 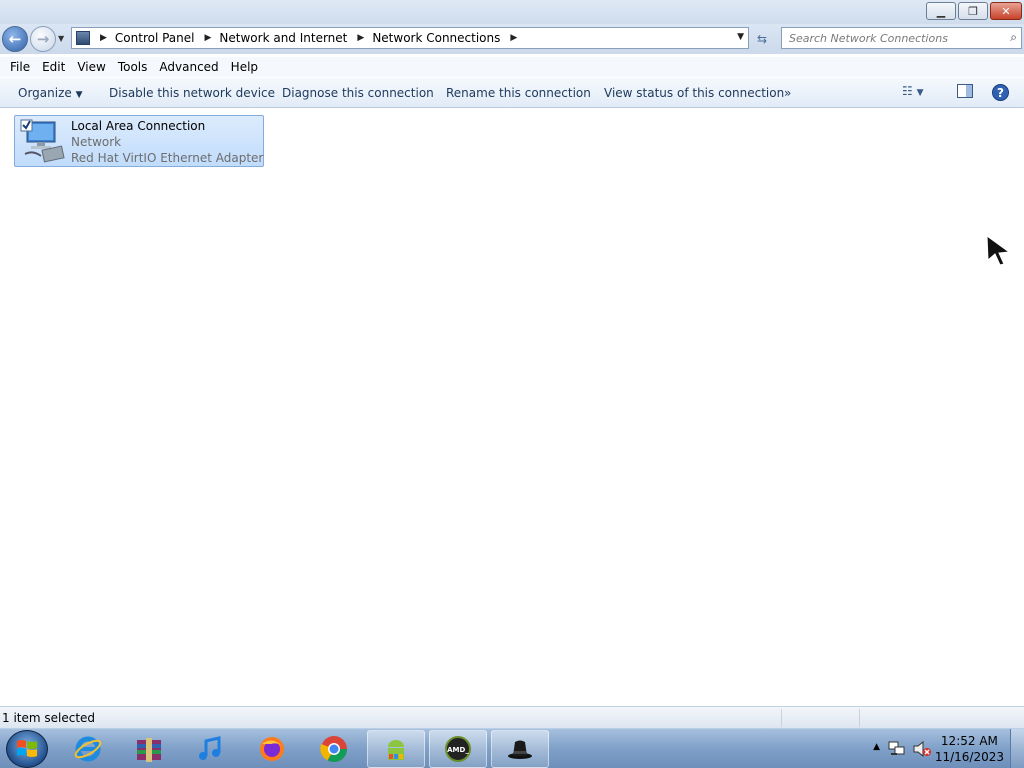 I want to click on network-adapter-icon, so click(x=42, y=141).